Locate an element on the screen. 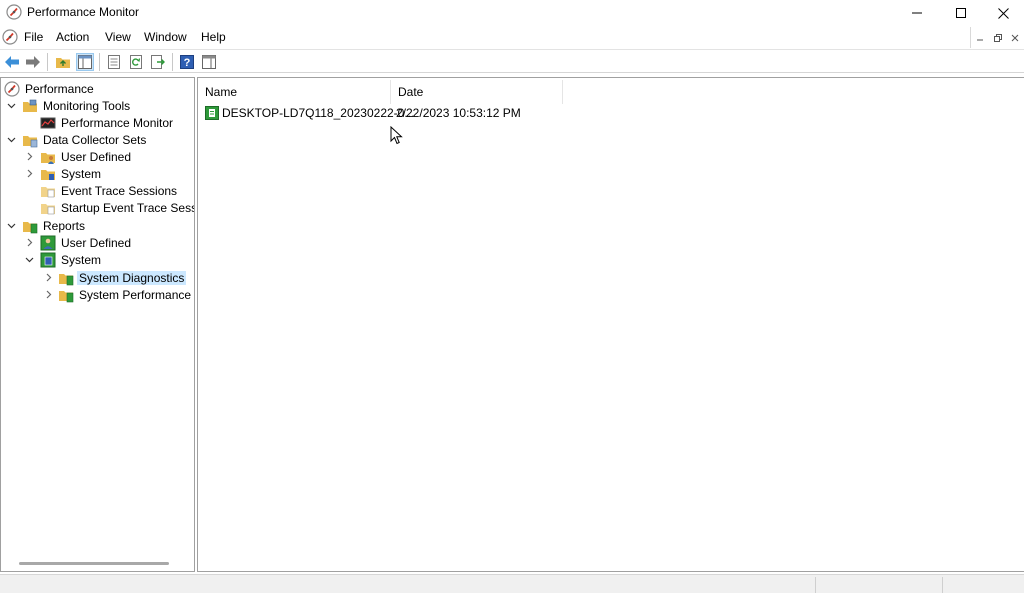  system-menu-icon is located at coordinates (10, 37).